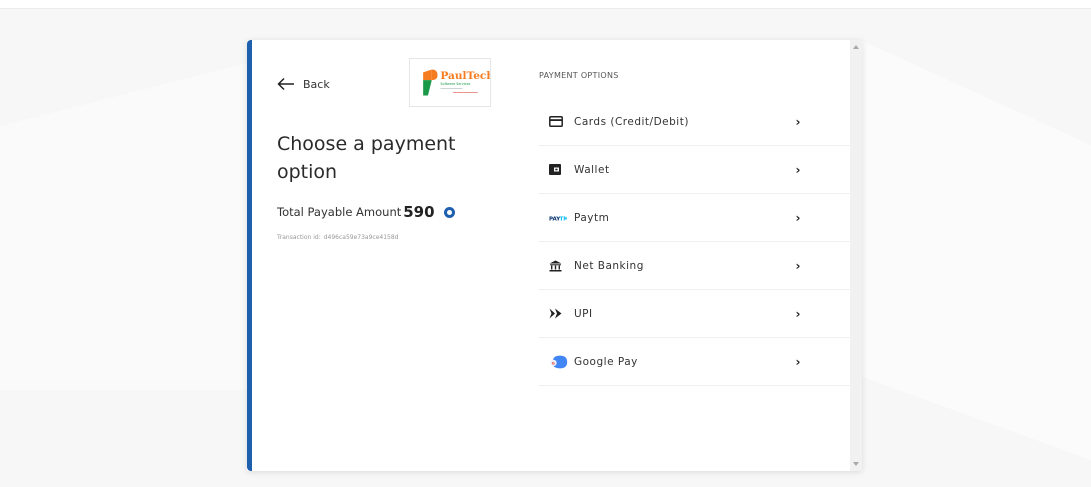 The image size is (1091, 487). What do you see at coordinates (592, 169) in the screenshot?
I see `option-label: Wallet` at bounding box center [592, 169].